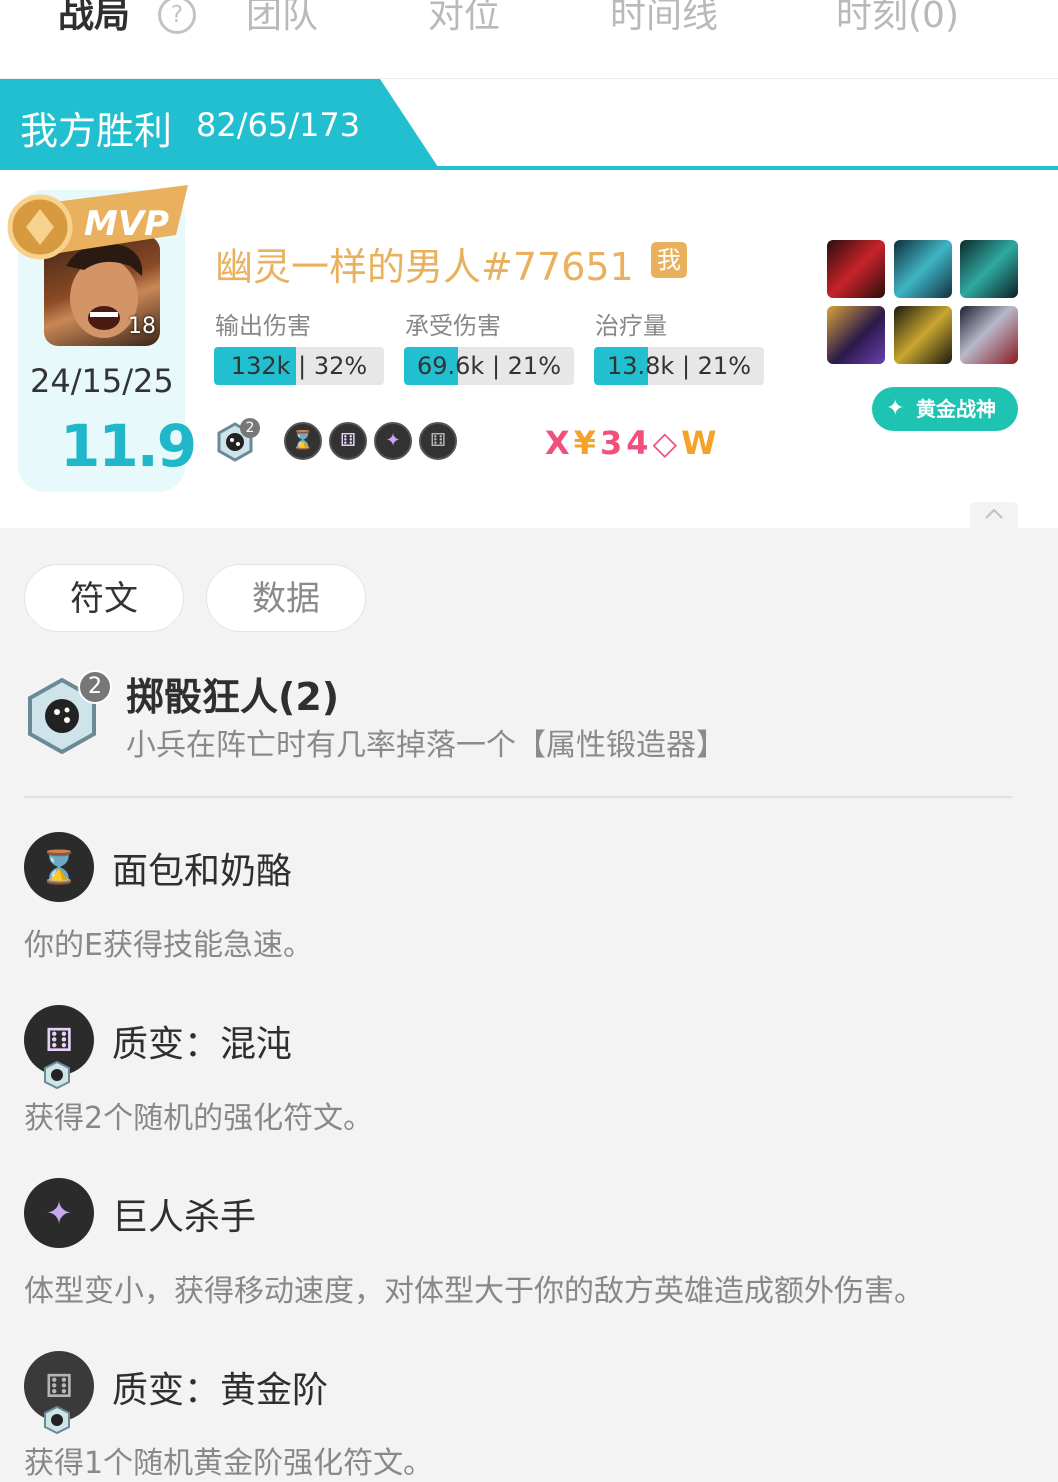 This screenshot has height=1482, width=1058. What do you see at coordinates (897, 19) in the screenshot?
I see `tab-moments: 时刻(0)` at bounding box center [897, 19].